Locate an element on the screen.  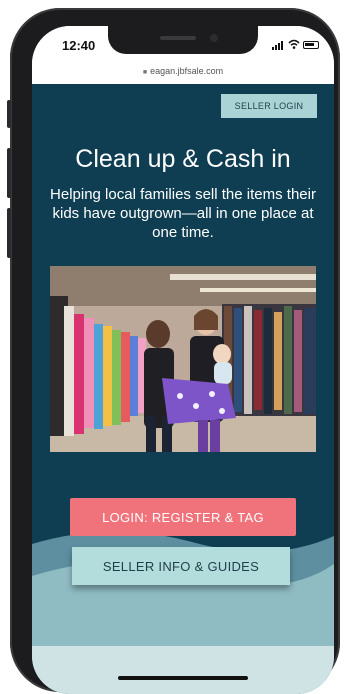
wifi-icon is located at coordinates (294, 44).